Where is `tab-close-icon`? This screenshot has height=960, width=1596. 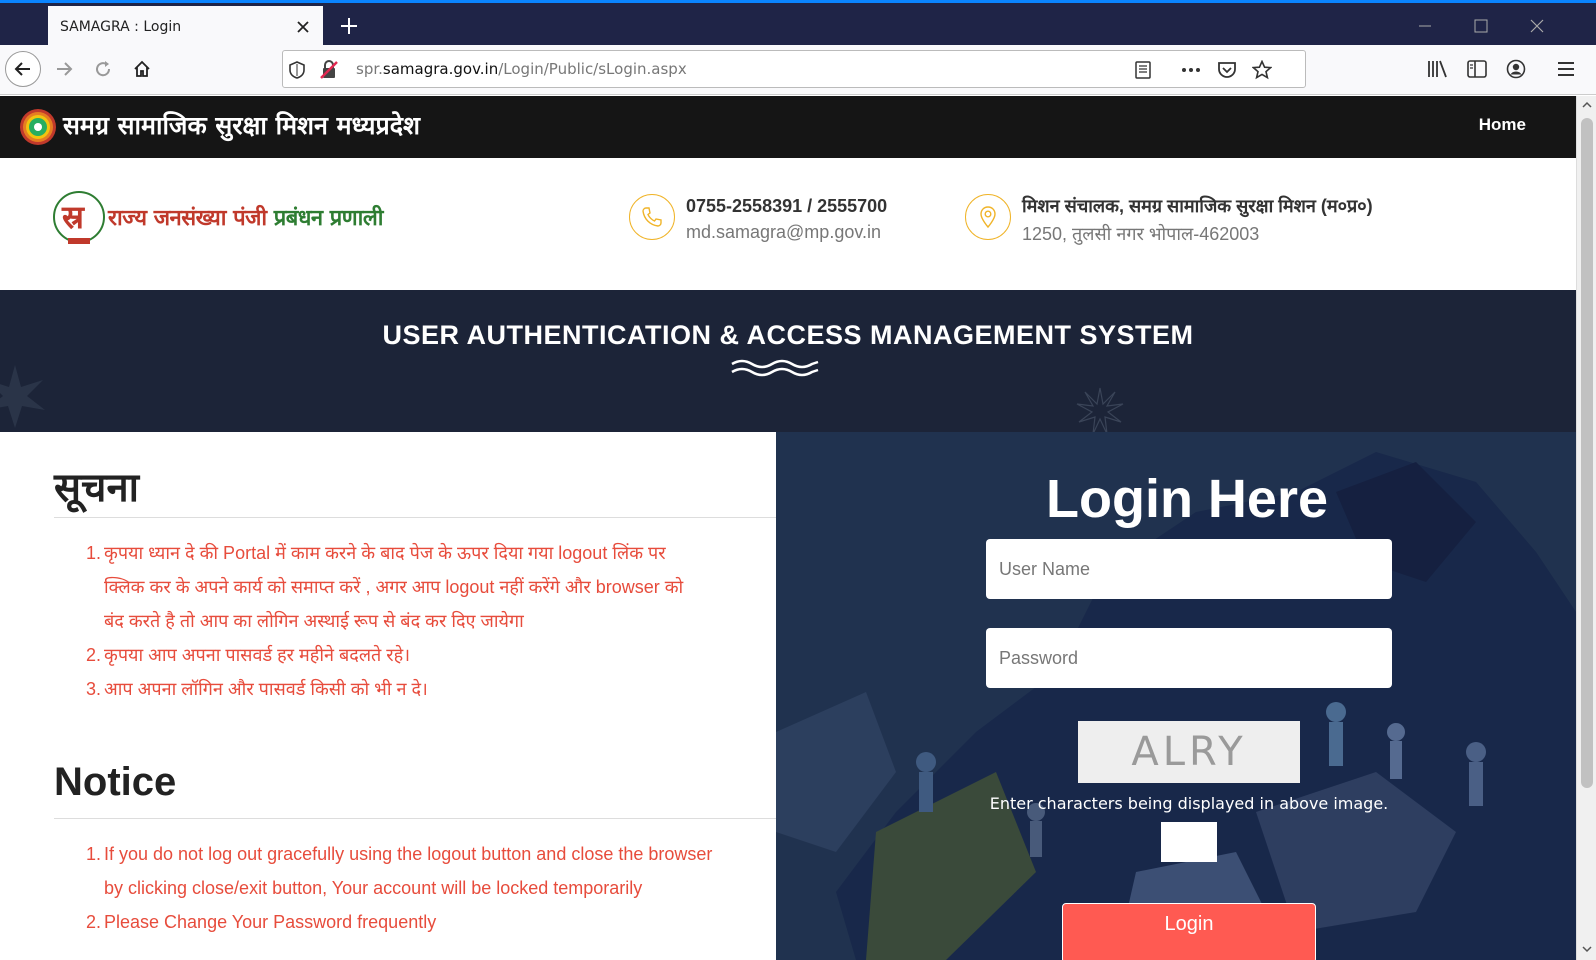 tab-close-icon is located at coordinates (303, 27).